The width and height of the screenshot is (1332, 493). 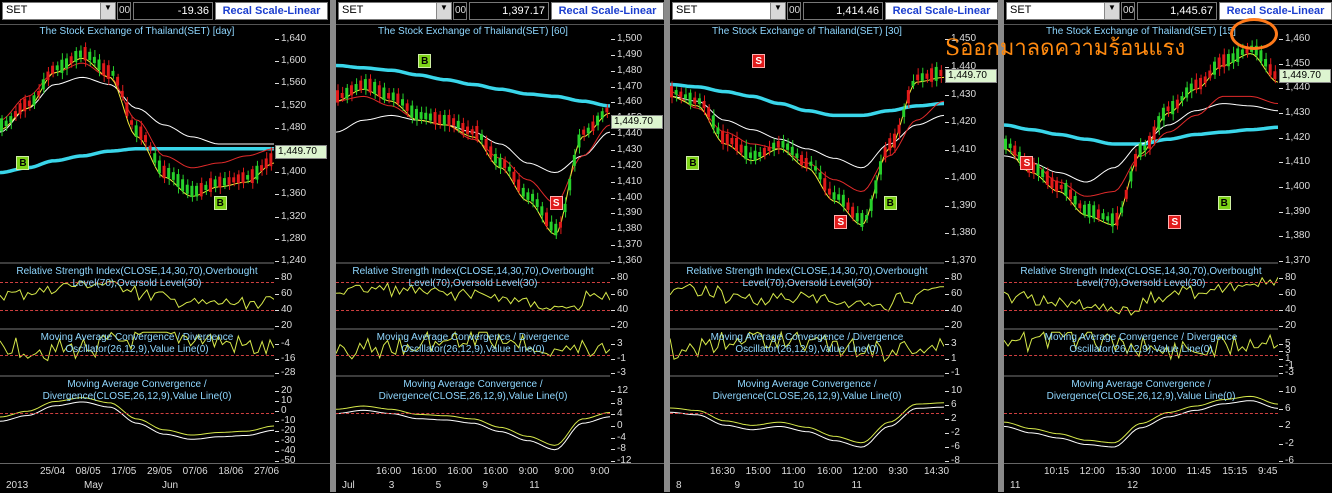 I want to click on time-tick-label: 15:30, so click(x=1128, y=471).